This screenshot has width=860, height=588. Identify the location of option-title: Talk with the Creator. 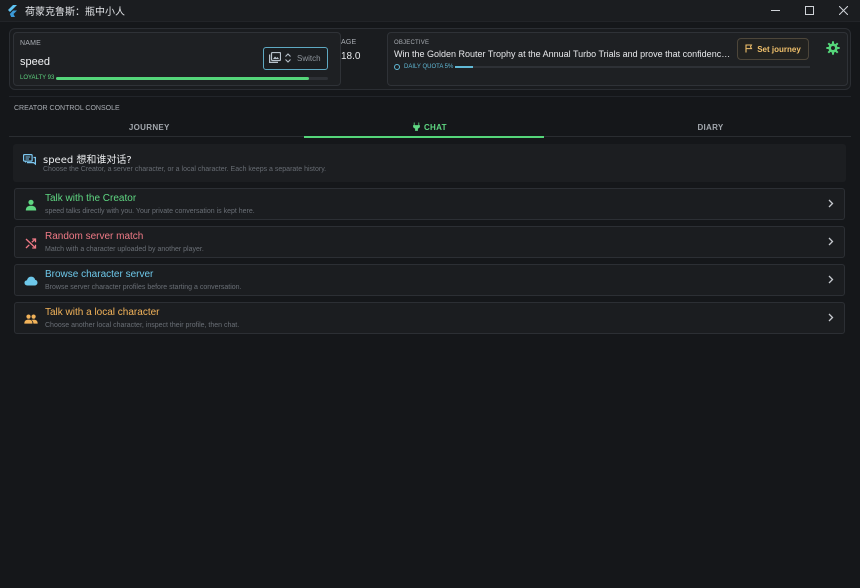
(91, 198).